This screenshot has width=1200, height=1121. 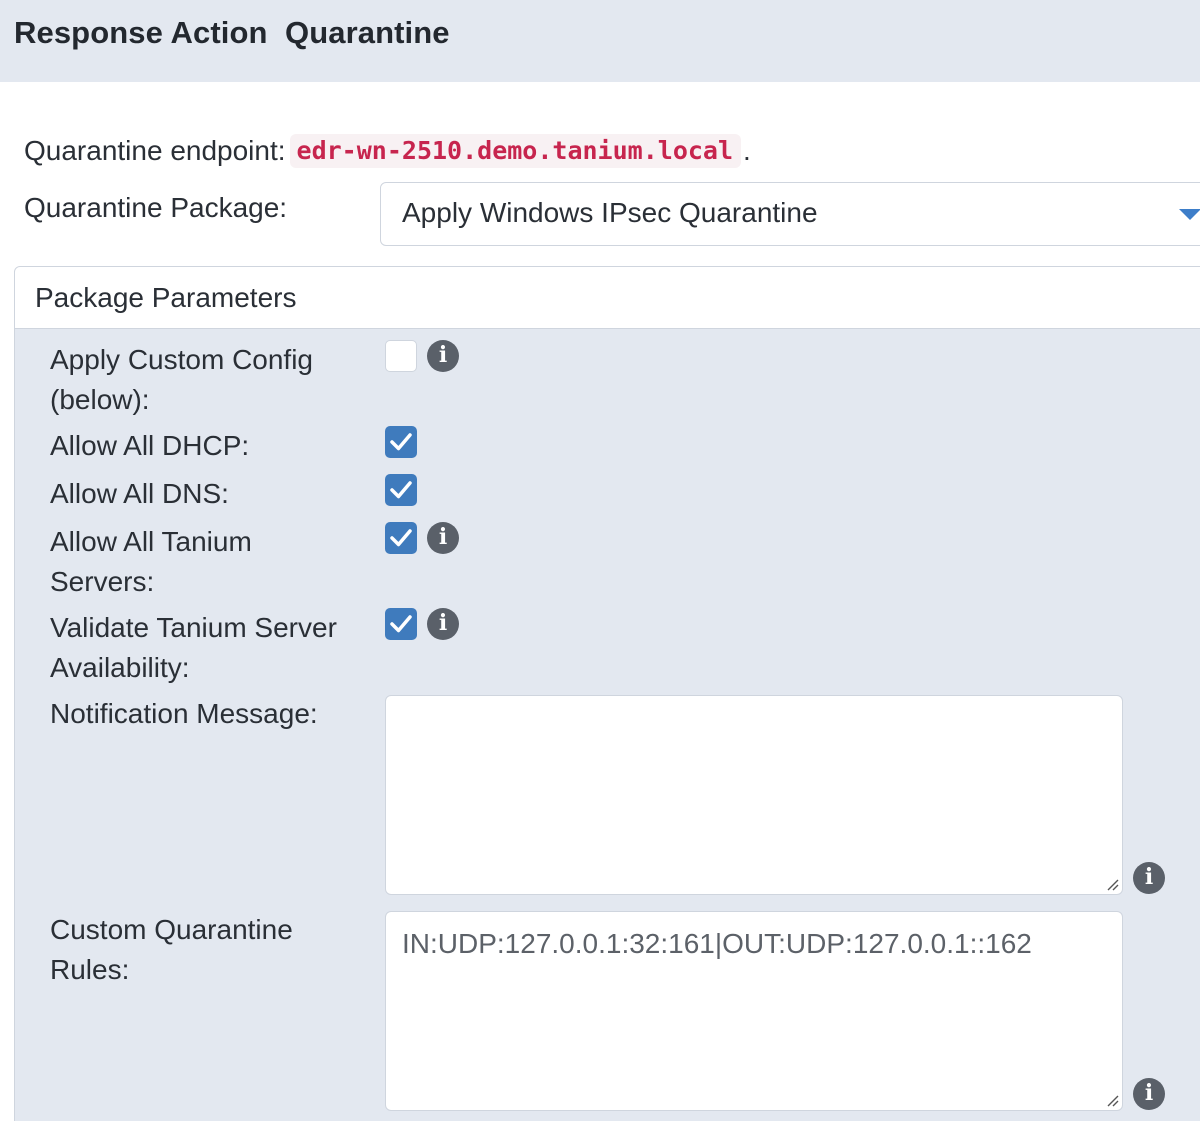 What do you see at coordinates (193, 647) in the screenshot?
I see `validate-tanium-server-label: Validate Tanium Server Availability:` at bounding box center [193, 647].